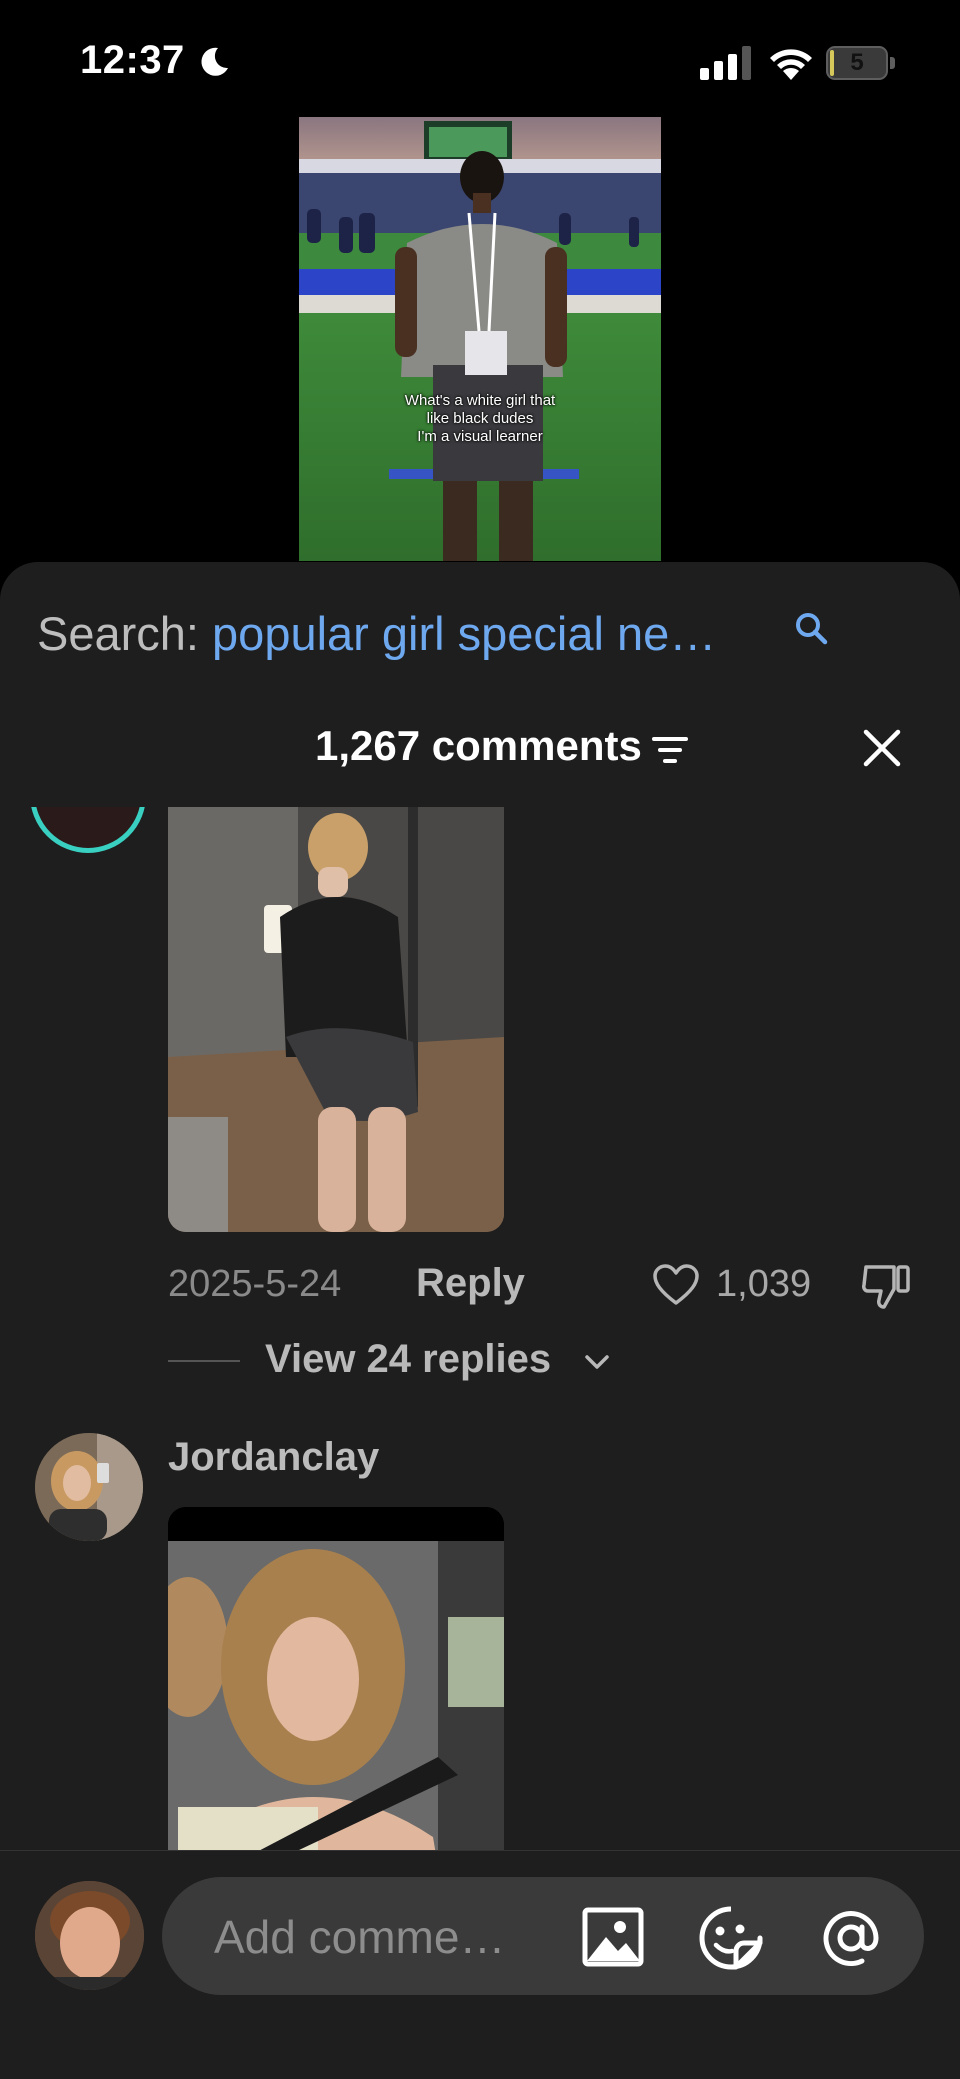  What do you see at coordinates (118, 633) in the screenshot?
I see `search-label: Search:` at bounding box center [118, 633].